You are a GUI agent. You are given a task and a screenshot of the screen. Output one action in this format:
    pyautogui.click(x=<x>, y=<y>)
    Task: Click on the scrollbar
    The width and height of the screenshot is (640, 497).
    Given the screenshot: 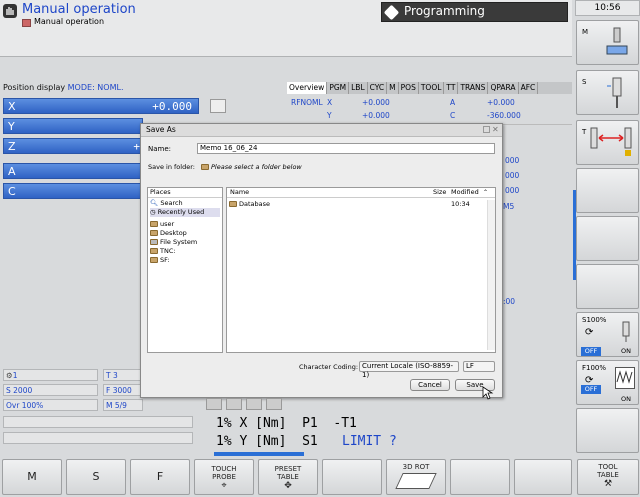 What is the action you would take?
    pyautogui.click(x=491, y=275)
    